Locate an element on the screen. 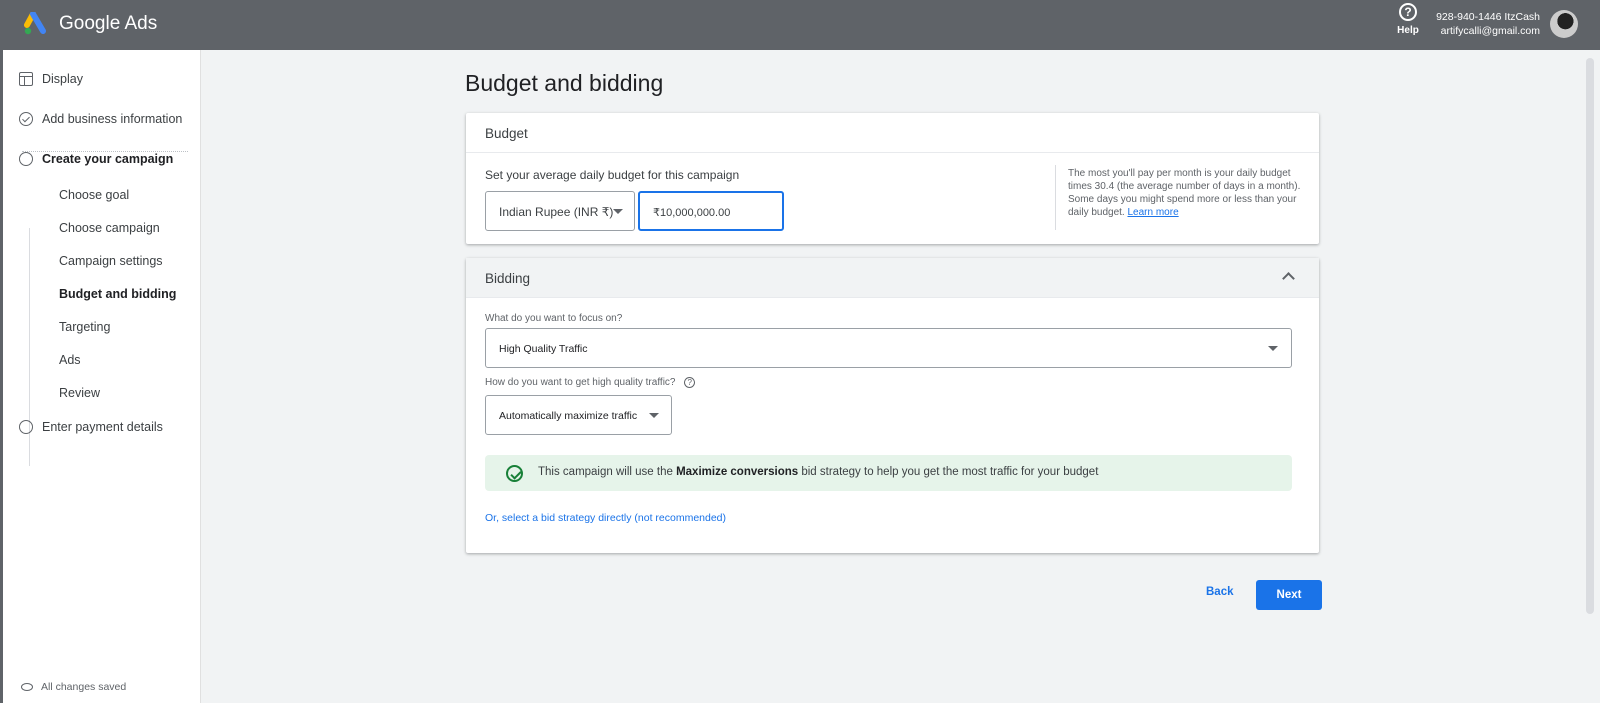  help-circle-icon: ? is located at coordinates (690, 382).